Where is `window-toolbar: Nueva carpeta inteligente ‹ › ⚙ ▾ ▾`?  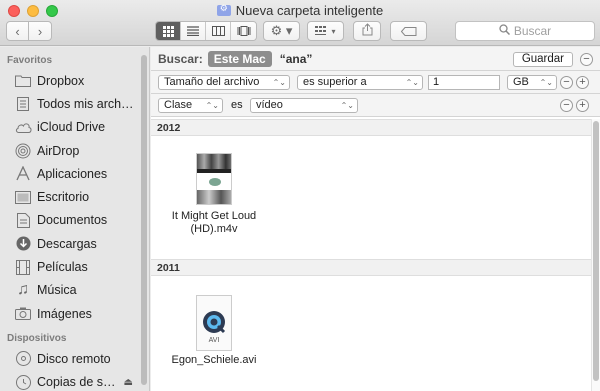 window-toolbar: Nueva carpeta inteligente ‹ › ⚙ ▾ ▾ is located at coordinates (300, 23).